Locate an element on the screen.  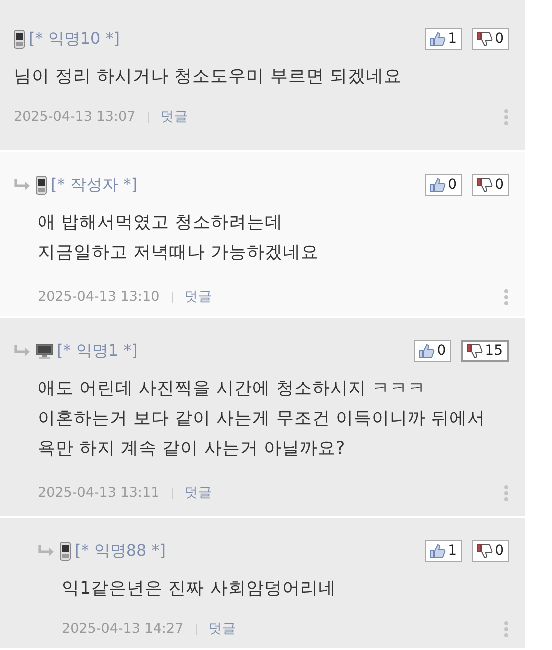
author-name: [* 익명1 *] is located at coordinates (97, 351).